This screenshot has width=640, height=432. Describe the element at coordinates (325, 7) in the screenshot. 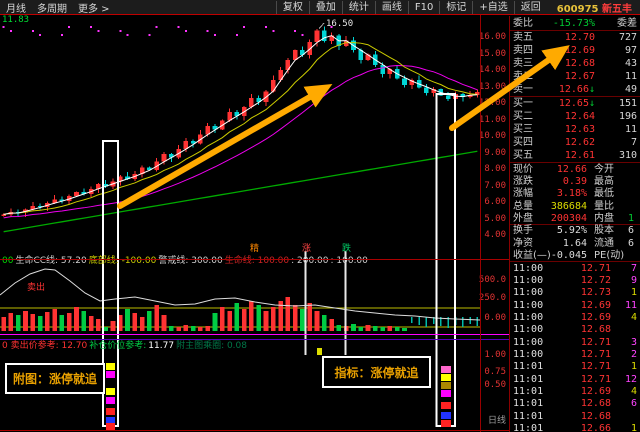

I see `toolbar-button-1: 叠加` at that location.